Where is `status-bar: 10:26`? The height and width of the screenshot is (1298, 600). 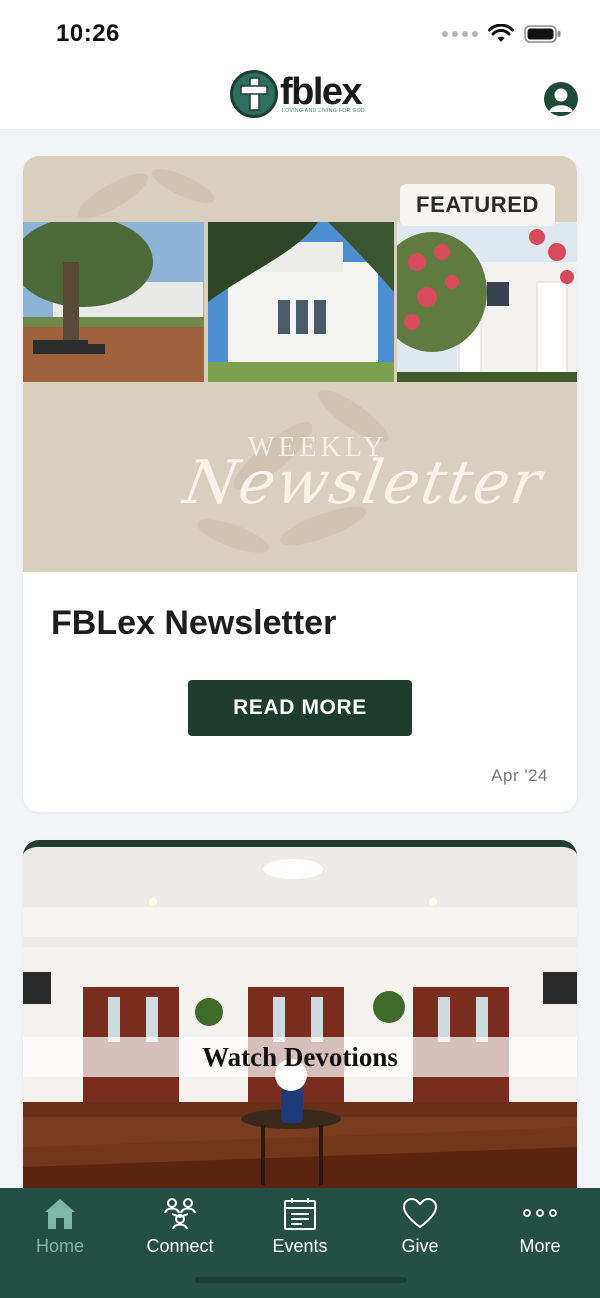 status-bar: 10:26 is located at coordinates (300, 32).